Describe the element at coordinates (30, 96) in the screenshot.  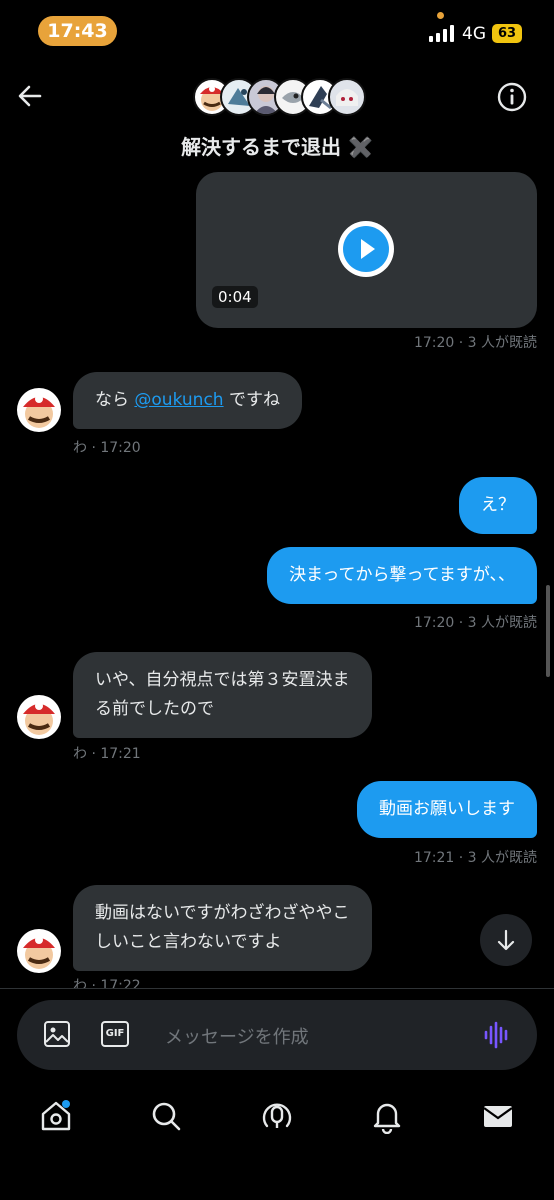
I see `back-arrow-icon` at that location.